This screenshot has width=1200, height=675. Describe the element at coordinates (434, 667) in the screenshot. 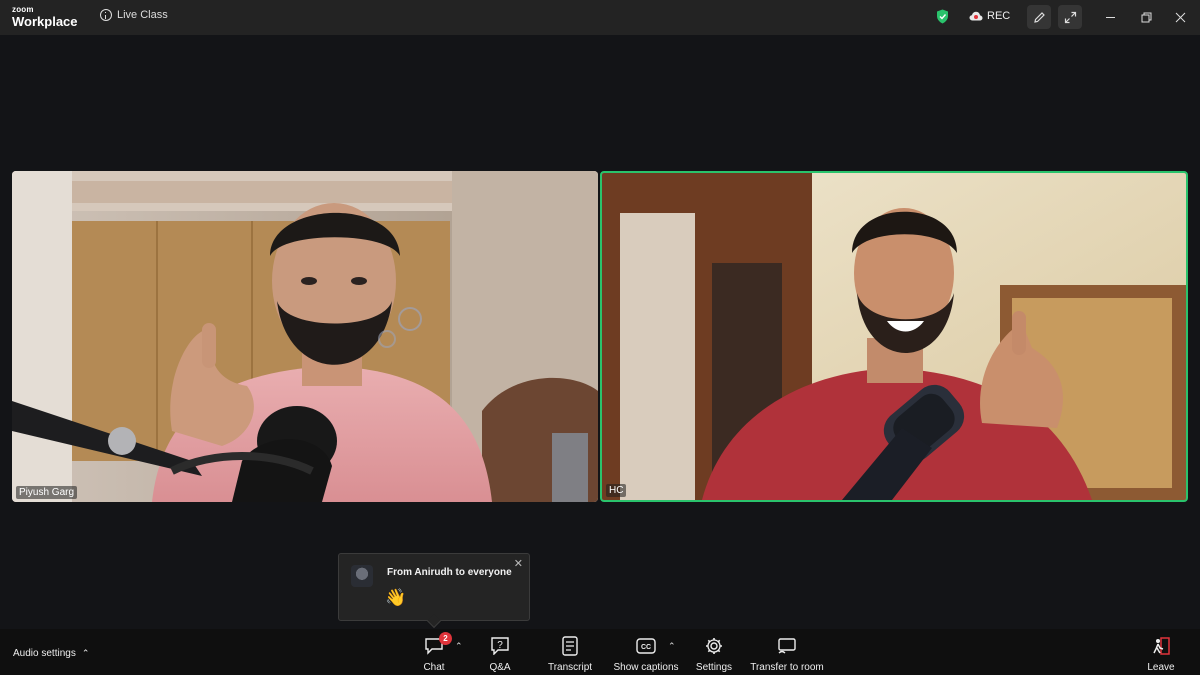

I see `chat-label: Chat` at that location.